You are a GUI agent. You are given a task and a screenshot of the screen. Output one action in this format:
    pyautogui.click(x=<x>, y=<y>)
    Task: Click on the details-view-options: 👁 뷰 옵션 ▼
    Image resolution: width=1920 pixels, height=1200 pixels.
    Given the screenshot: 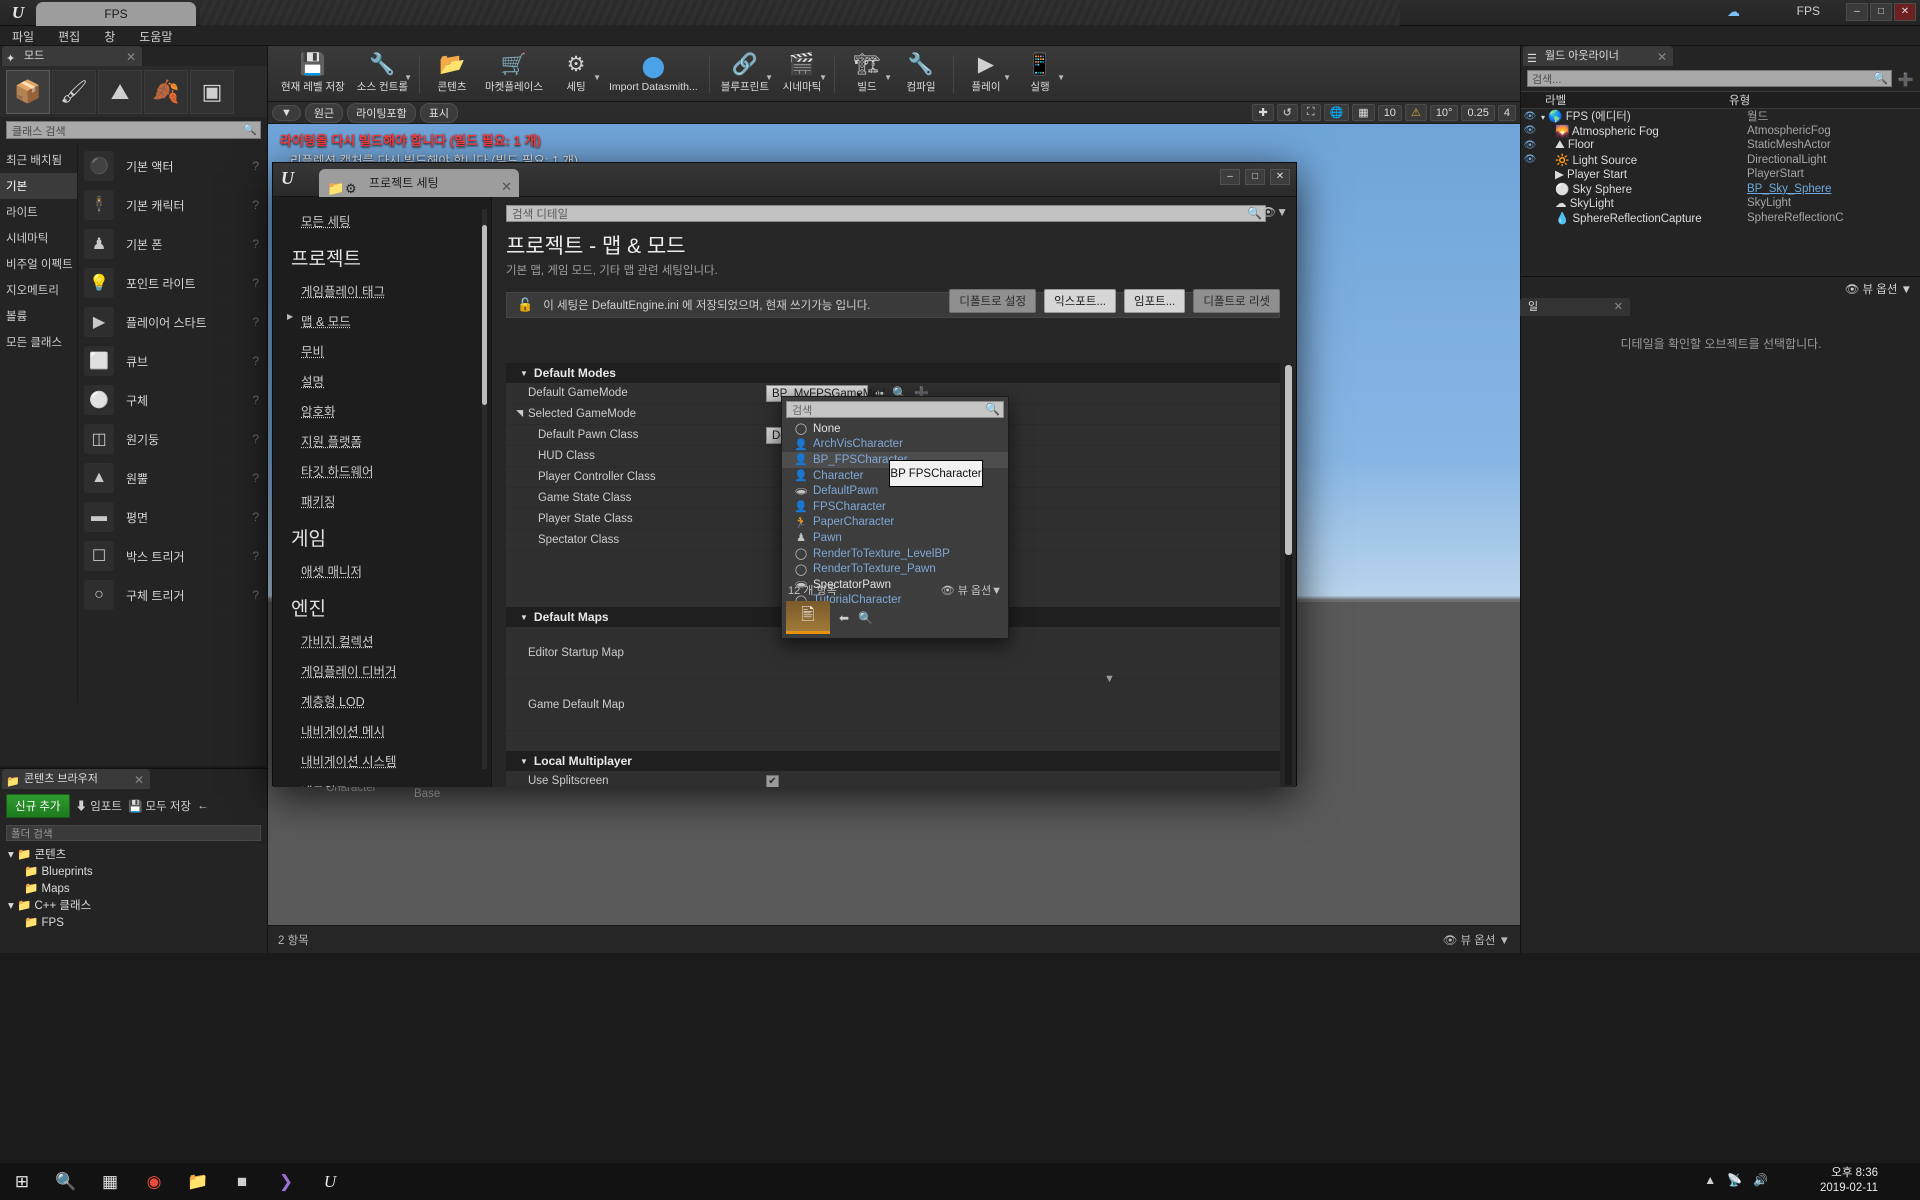 What is the action you would take?
    pyautogui.click(x=1878, y=289)
    